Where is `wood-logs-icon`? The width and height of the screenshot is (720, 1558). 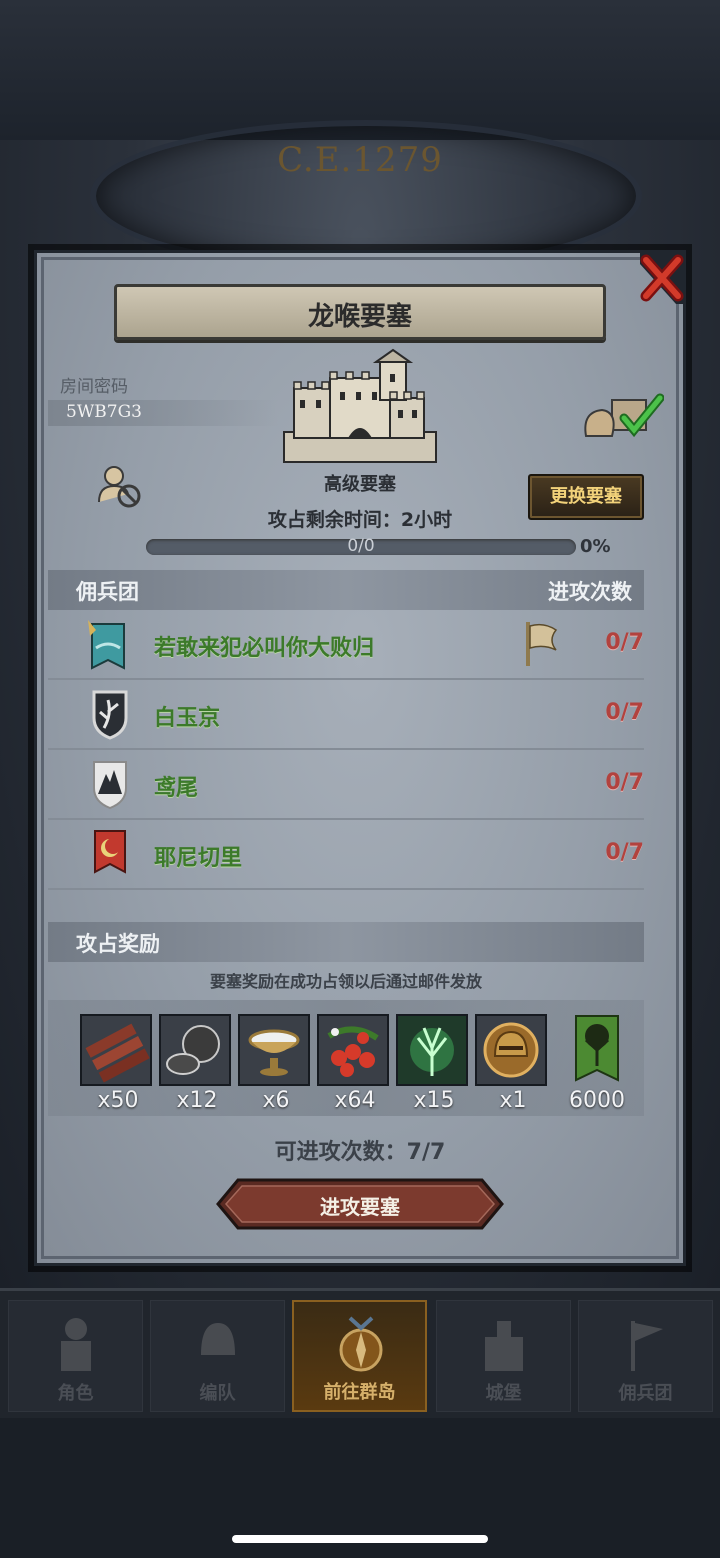 wood-logs-icon is located at coordinates (116, 1050).